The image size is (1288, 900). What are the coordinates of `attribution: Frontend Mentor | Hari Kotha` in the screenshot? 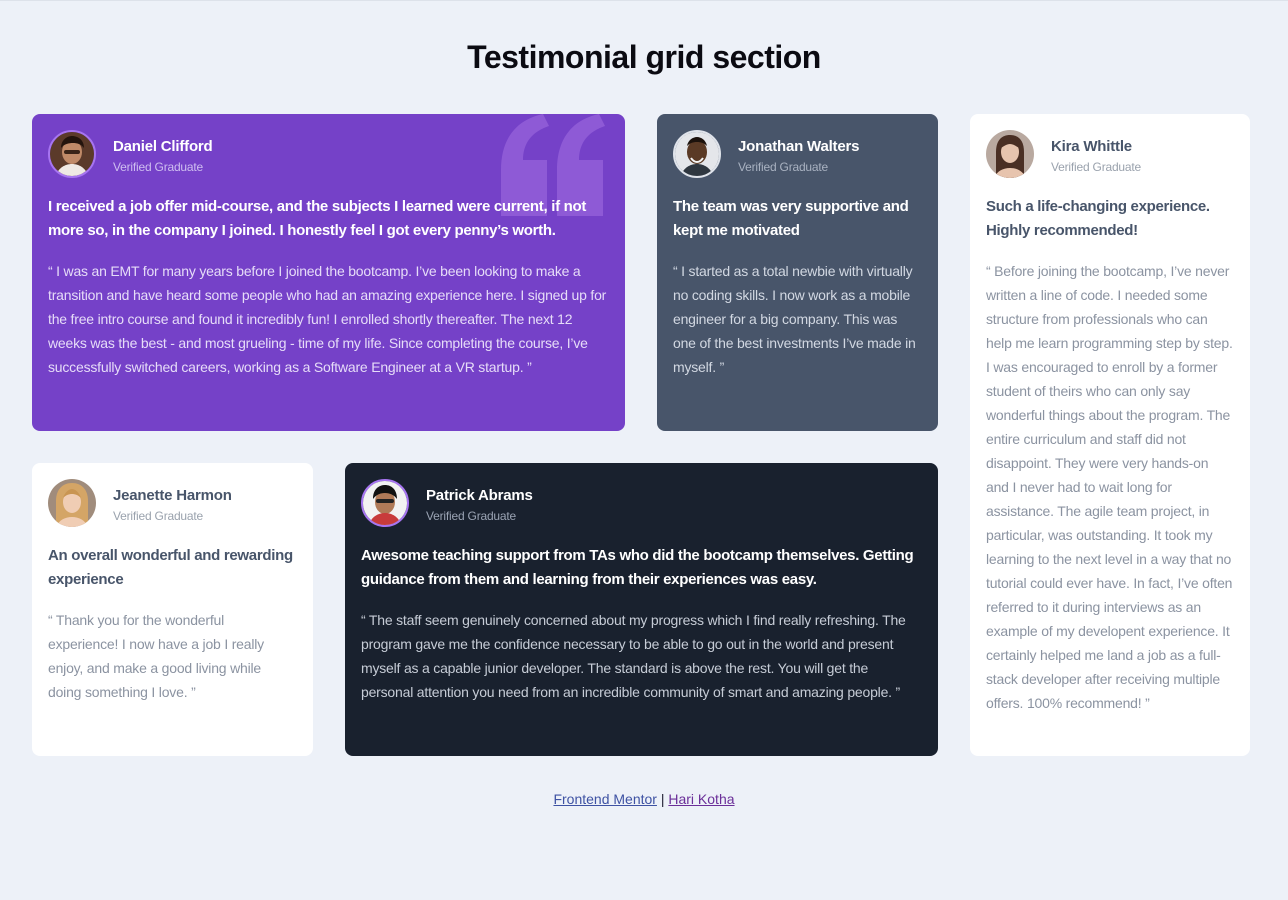 It's located at (644, 799).